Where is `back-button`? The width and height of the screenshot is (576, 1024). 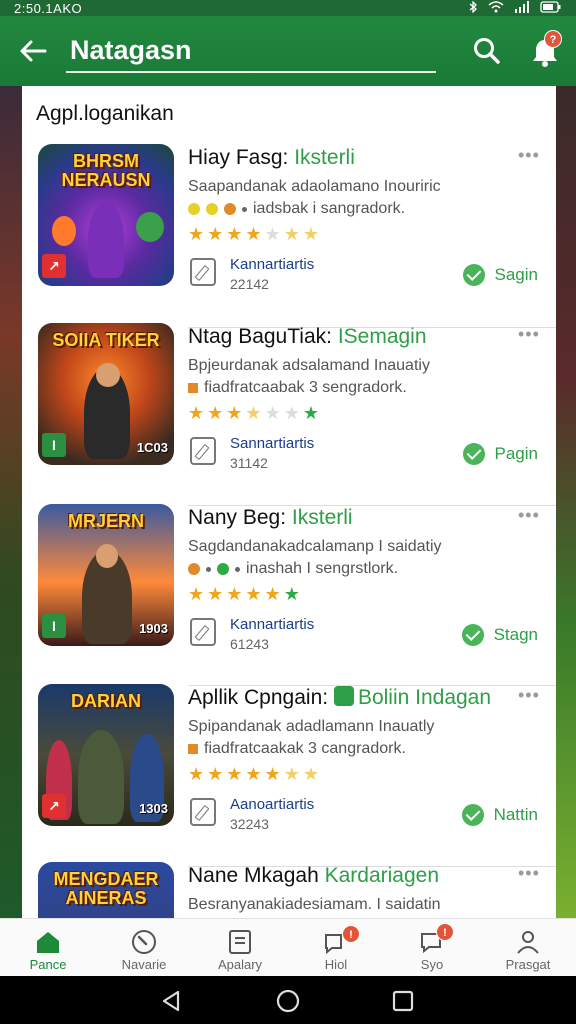 back-button is located at coordinates (33, 51).